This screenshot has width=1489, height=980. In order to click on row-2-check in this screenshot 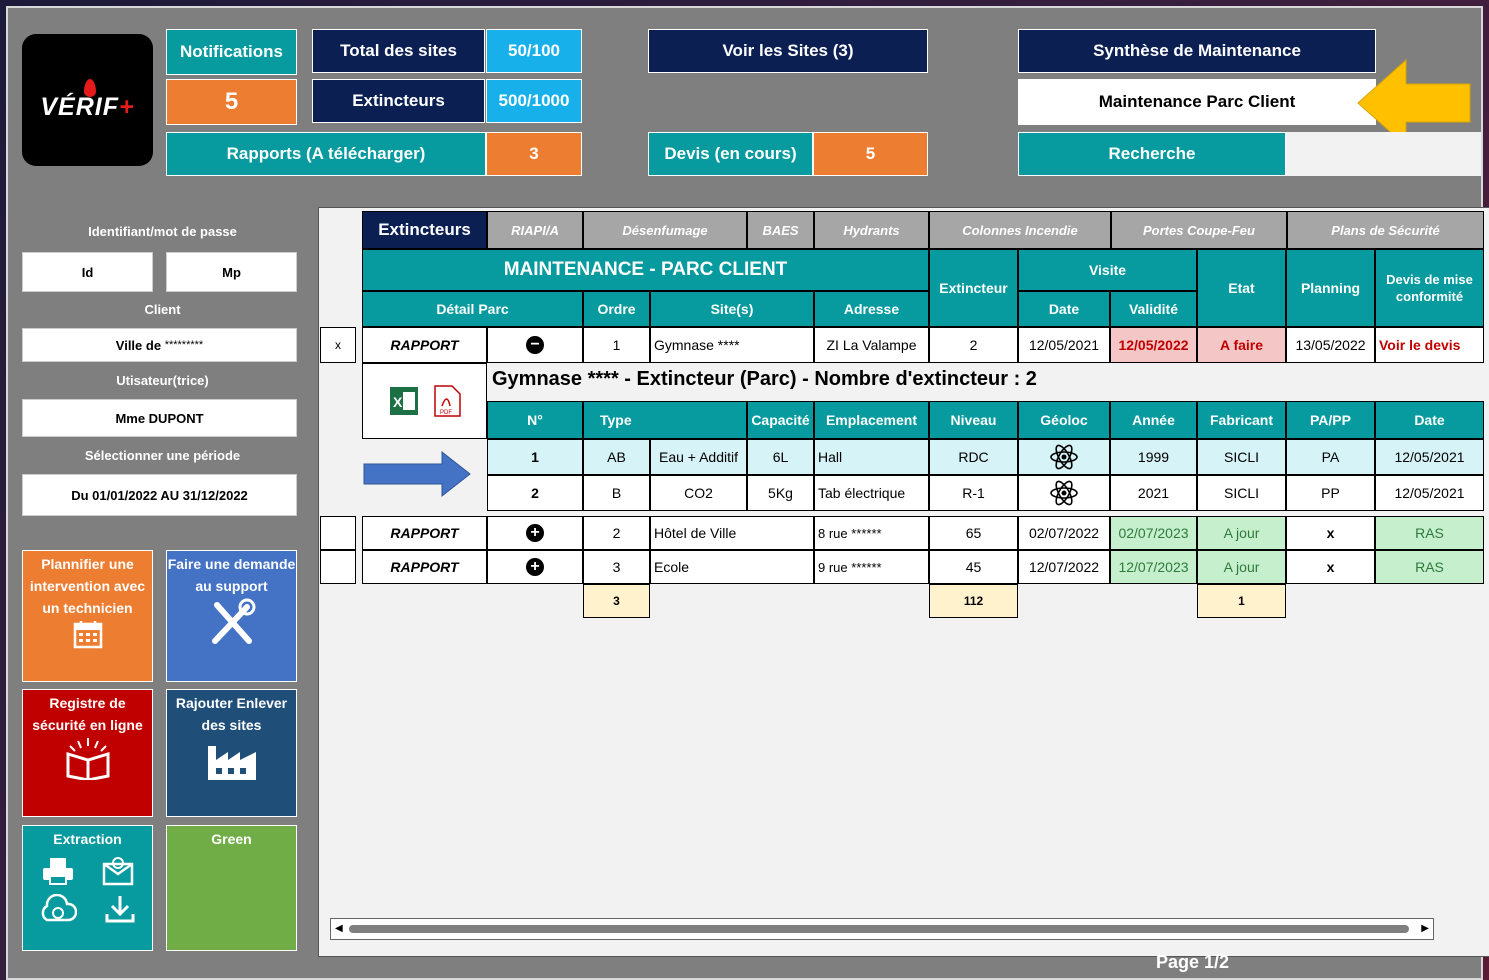, I will do `click(338, 533)`.